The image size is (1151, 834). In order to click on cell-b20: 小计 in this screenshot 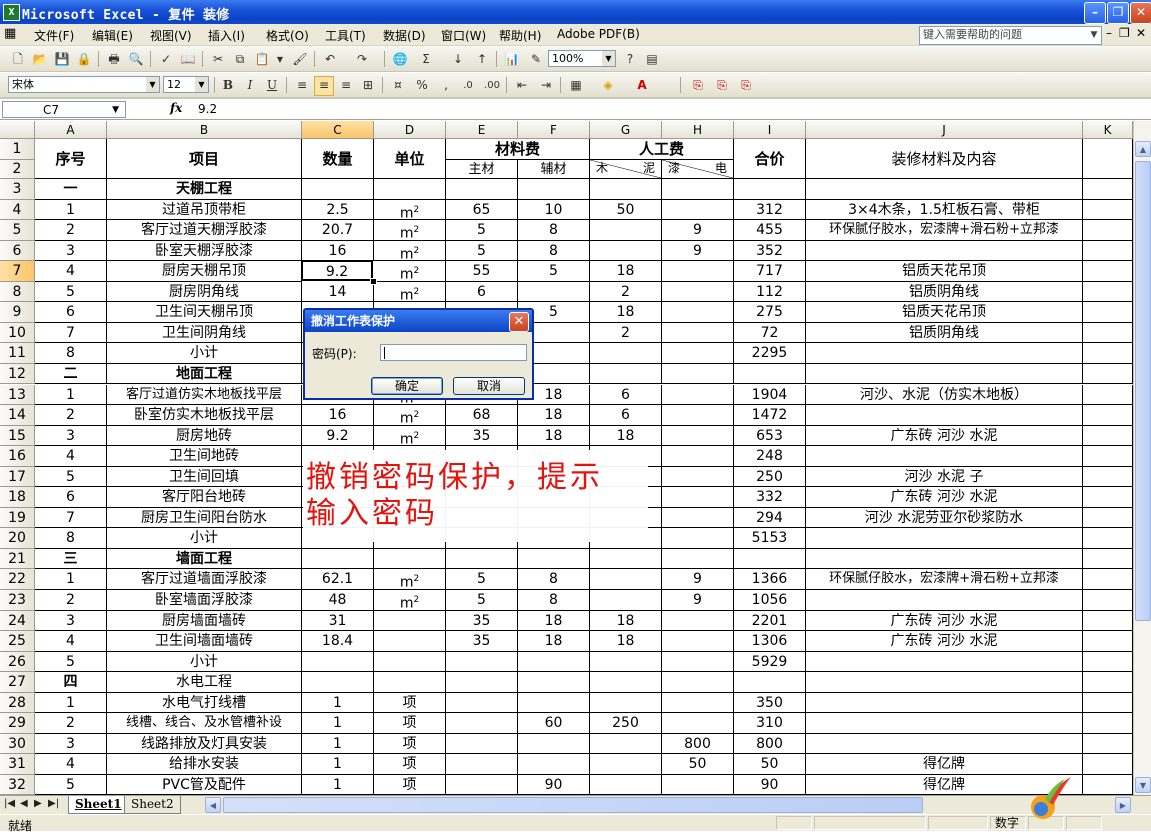, I will do `click(204, 538)`.